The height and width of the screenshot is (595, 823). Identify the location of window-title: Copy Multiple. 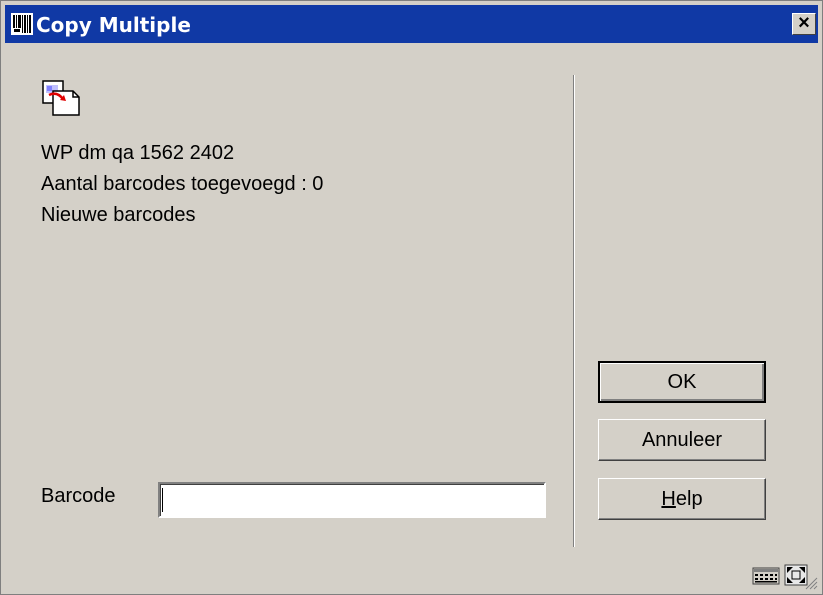
(113, 25).